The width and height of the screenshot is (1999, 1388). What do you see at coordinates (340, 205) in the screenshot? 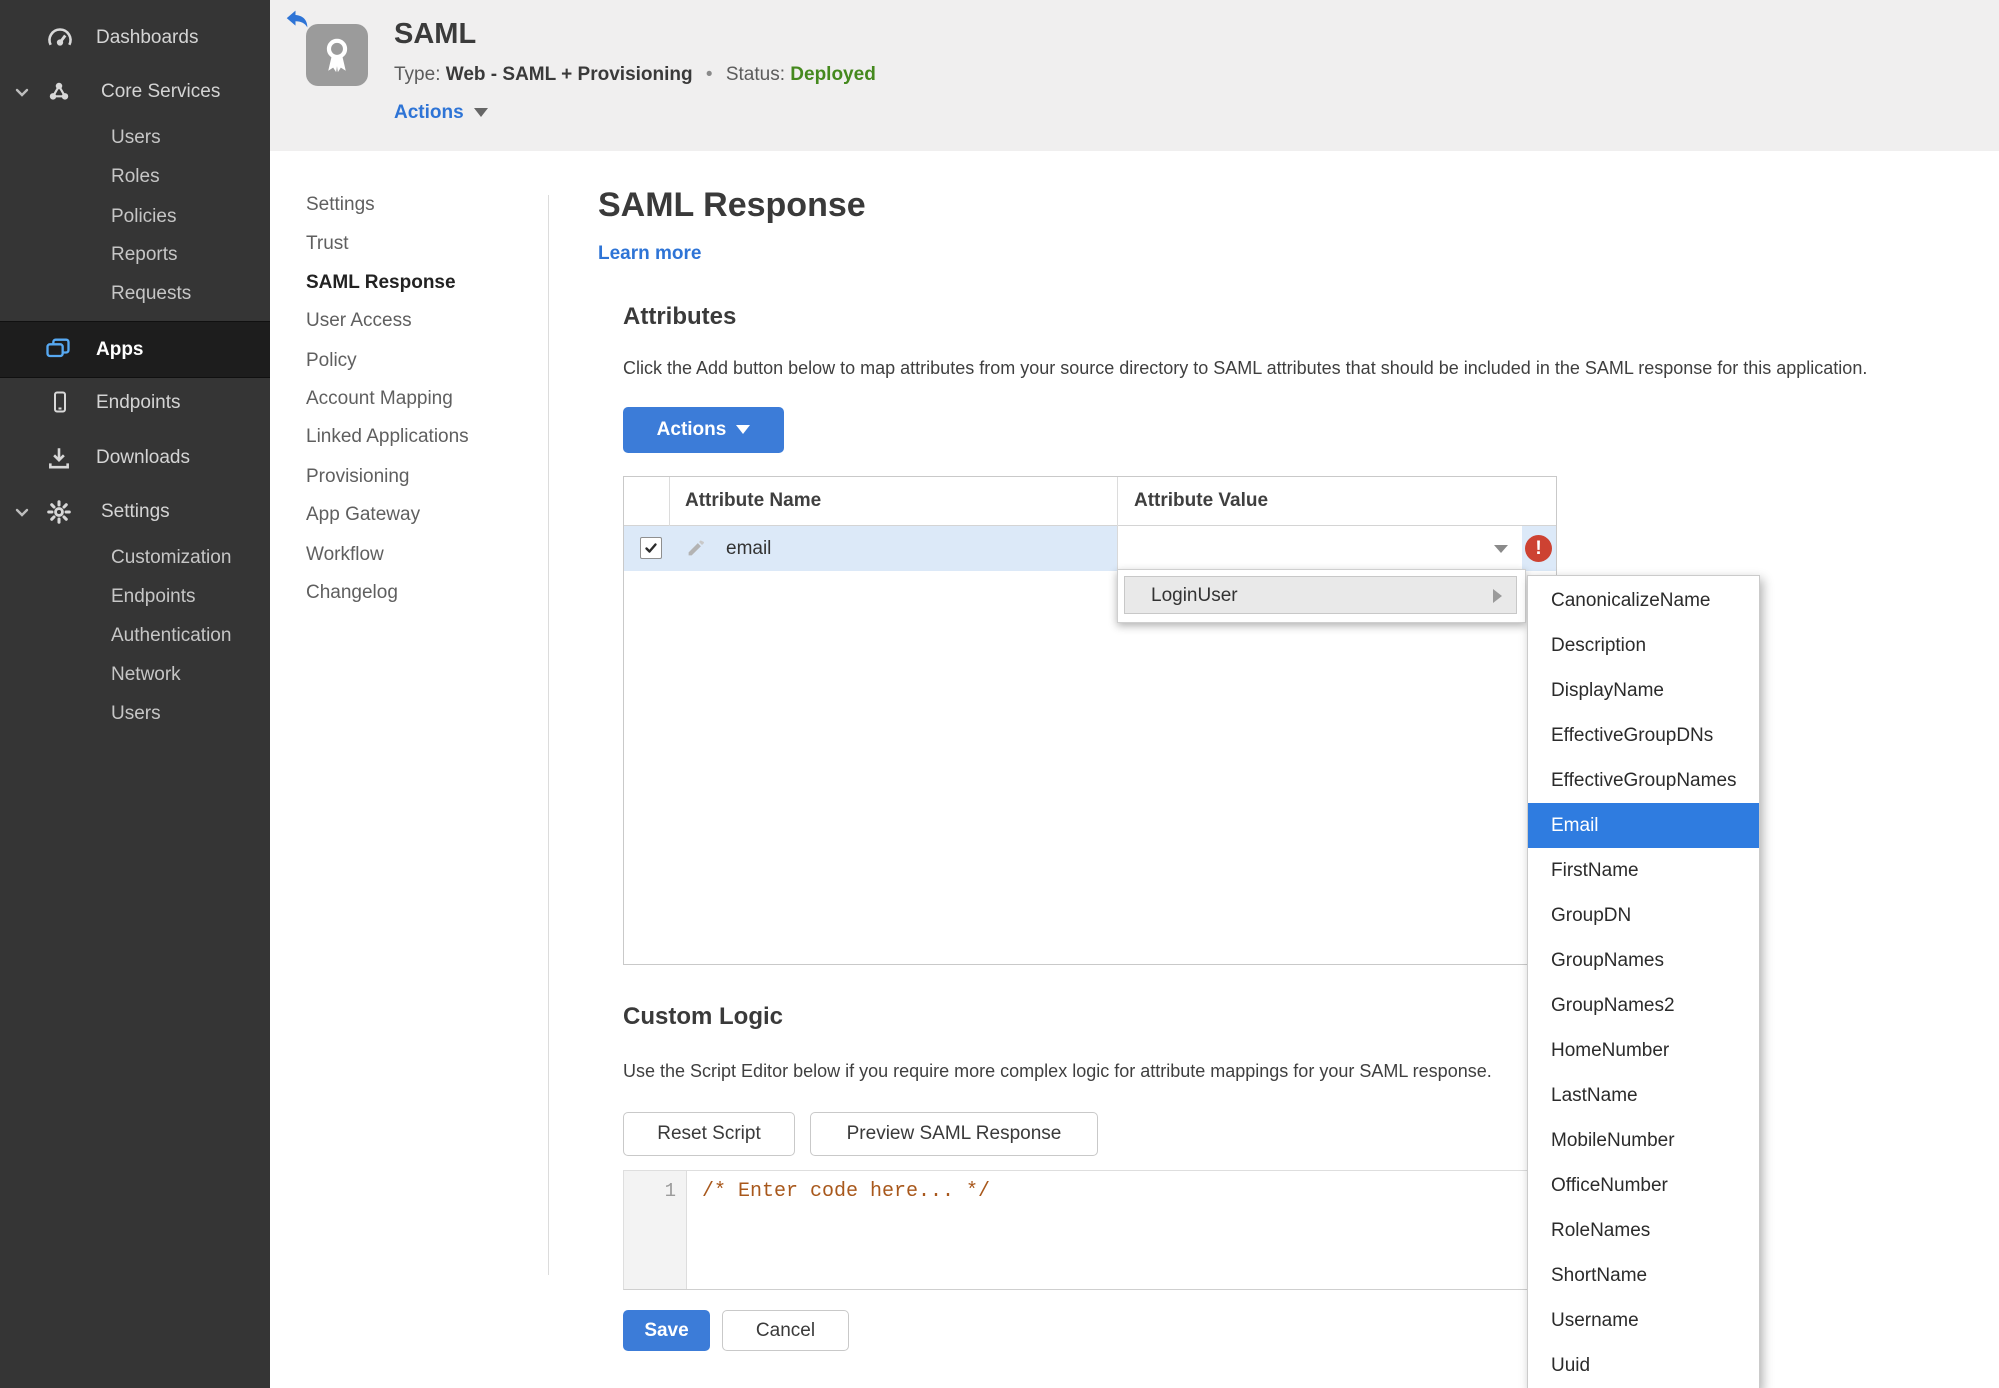
I see `subnav-item-settings: Settings` at bounding box center [340, 205].